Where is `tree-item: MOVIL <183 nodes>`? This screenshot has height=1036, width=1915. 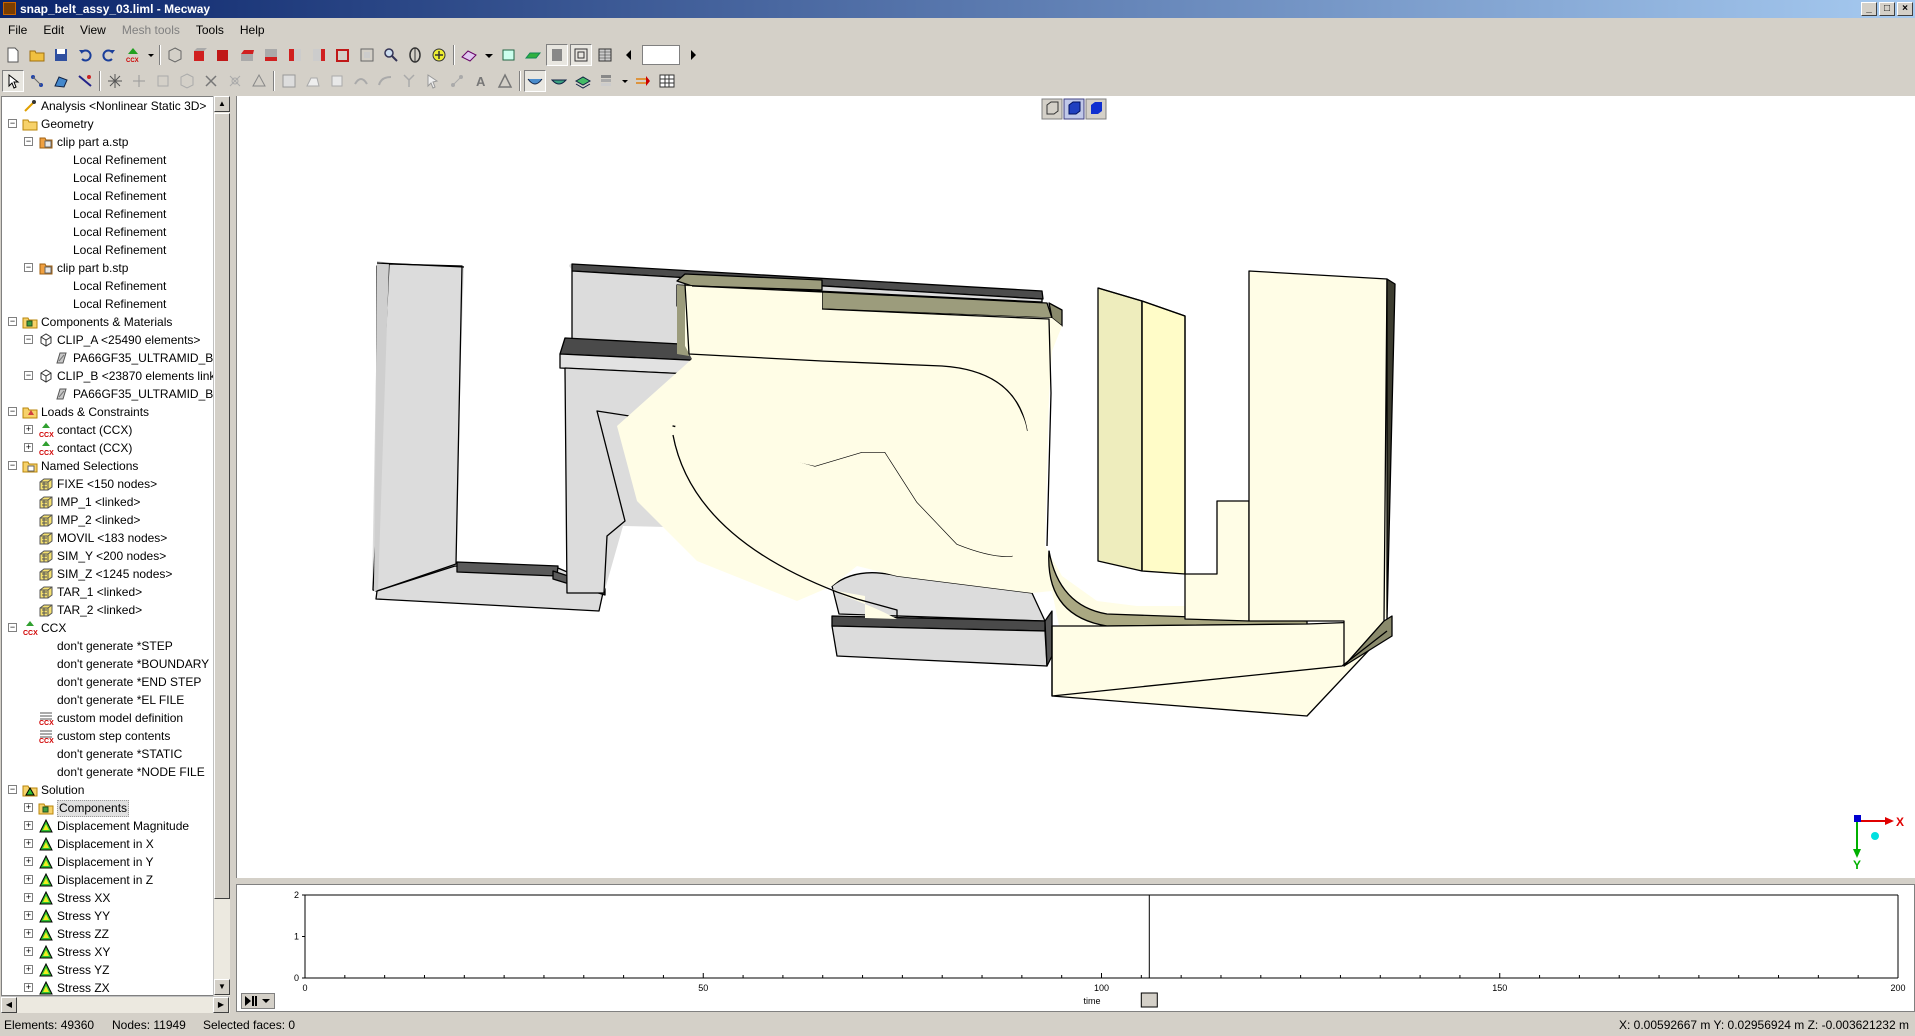 tree-item: MOVIL <183 nodes> is located at coordinates (108, 538).